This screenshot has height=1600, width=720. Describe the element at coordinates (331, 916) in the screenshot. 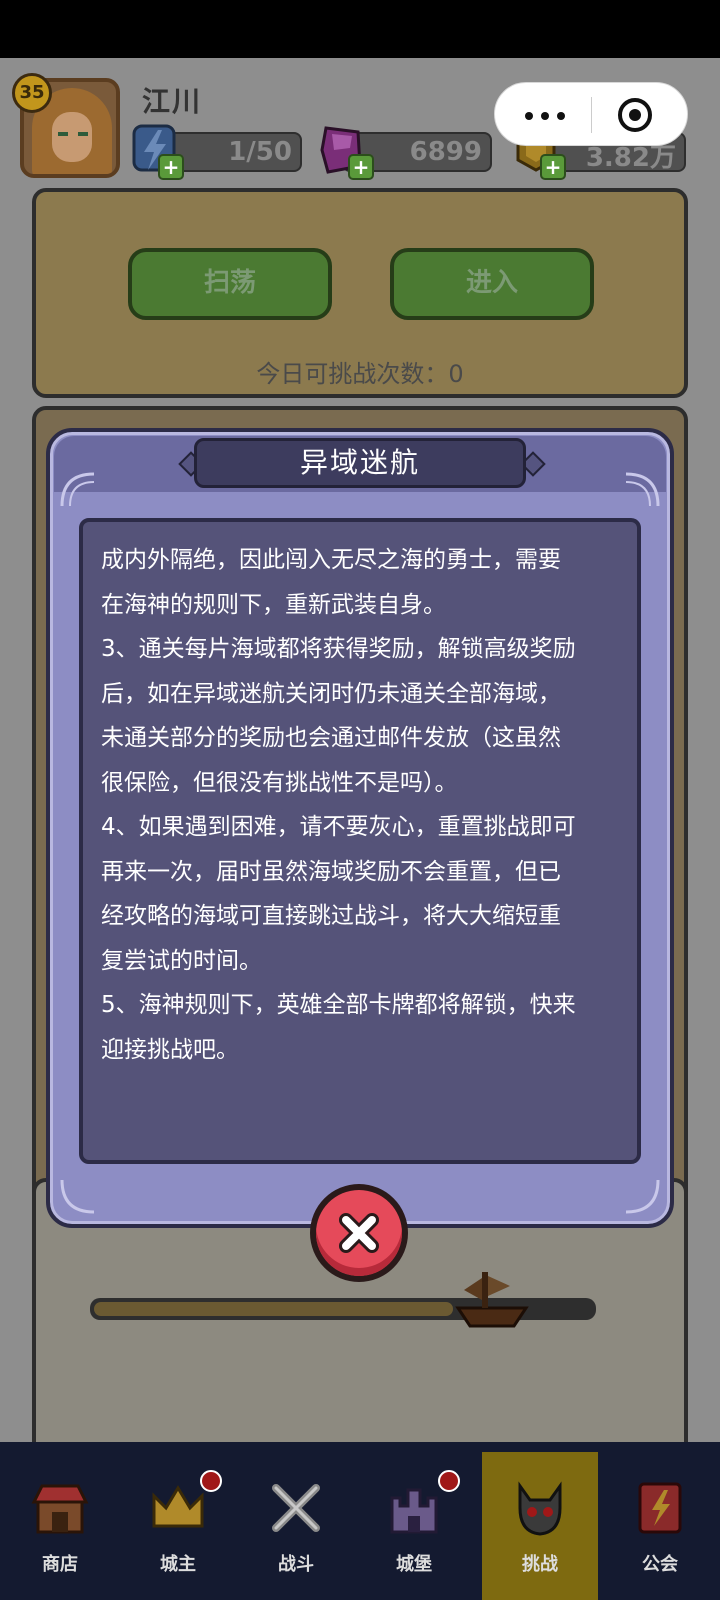

I see `dialog-text-line: 经攻略的海域可直接跳过战斗，将大大缩短重` at that location.